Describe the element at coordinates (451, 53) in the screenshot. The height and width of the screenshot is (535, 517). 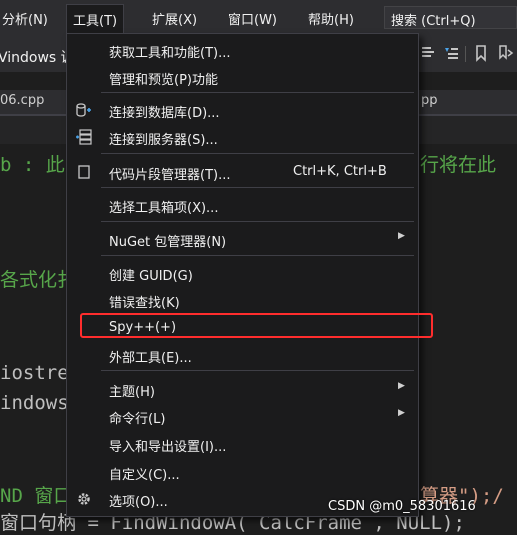
I see `uncomment-lines-icon` at that location.